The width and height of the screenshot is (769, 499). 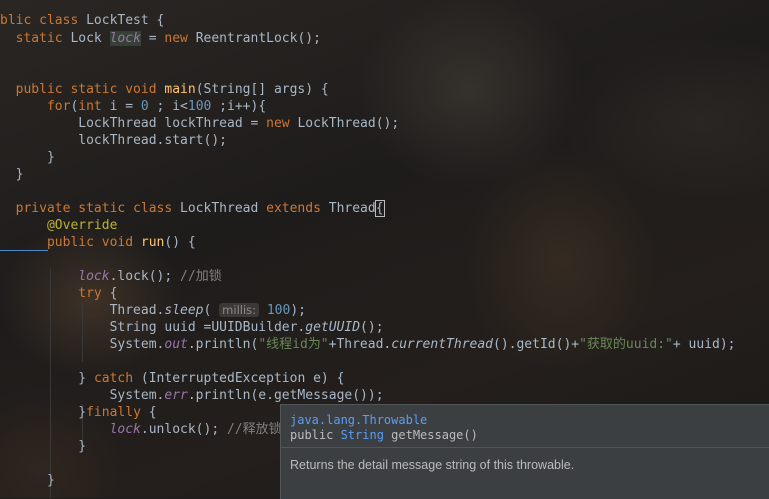 I want to click on code-line-25: lock.unlock(); //释放锁, so click(x=141, y=429).